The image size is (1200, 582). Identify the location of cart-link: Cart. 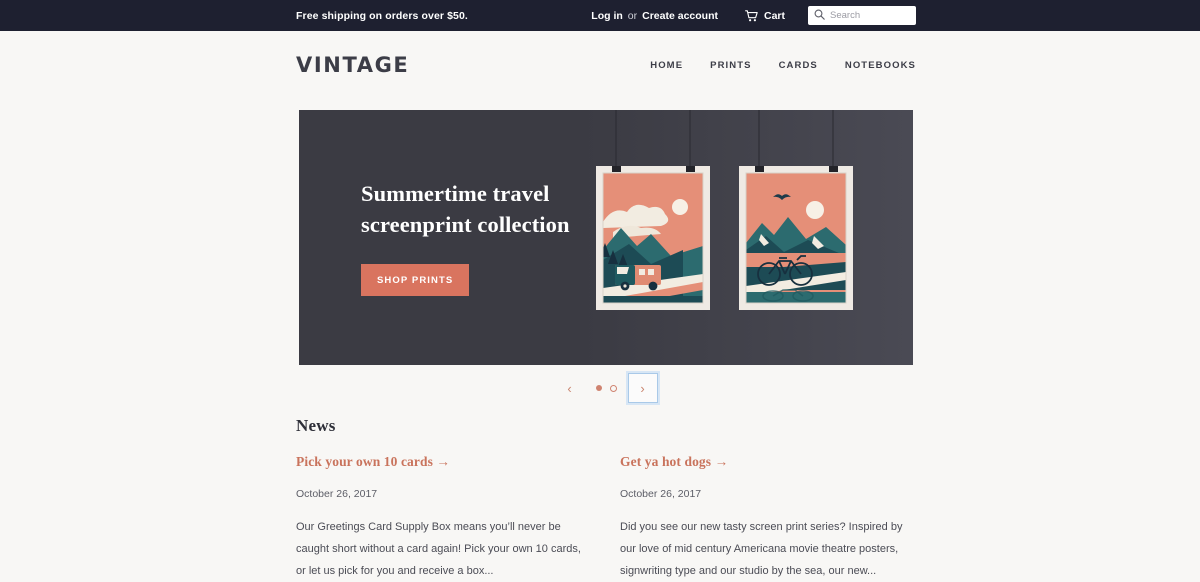
(765, 16).